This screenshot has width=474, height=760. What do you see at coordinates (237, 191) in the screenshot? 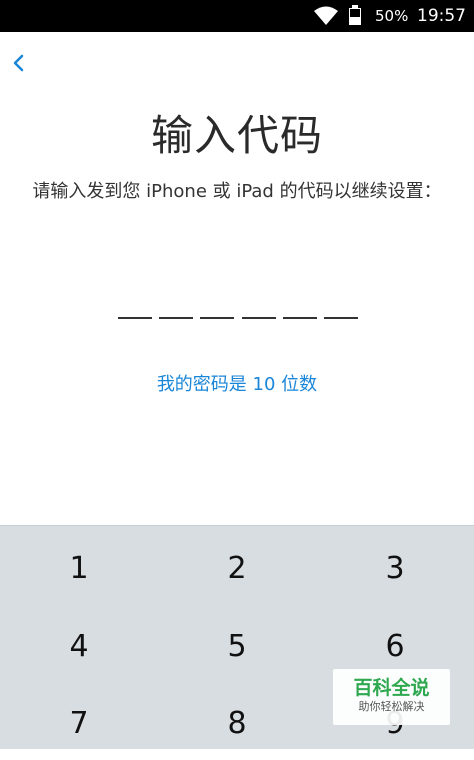
I see `page-subtitle: 请输入发到您 iPhone 或 iPad 的代码以继续设置：` at bounding box center [237, 191].